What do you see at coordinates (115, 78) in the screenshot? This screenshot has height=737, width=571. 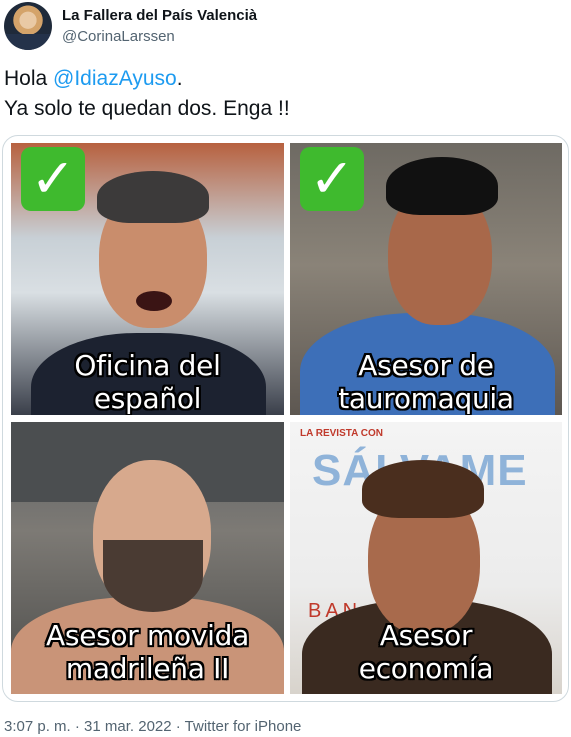 I see `mention-link: @IdiazAyuso` at bounding box center [115, 78].